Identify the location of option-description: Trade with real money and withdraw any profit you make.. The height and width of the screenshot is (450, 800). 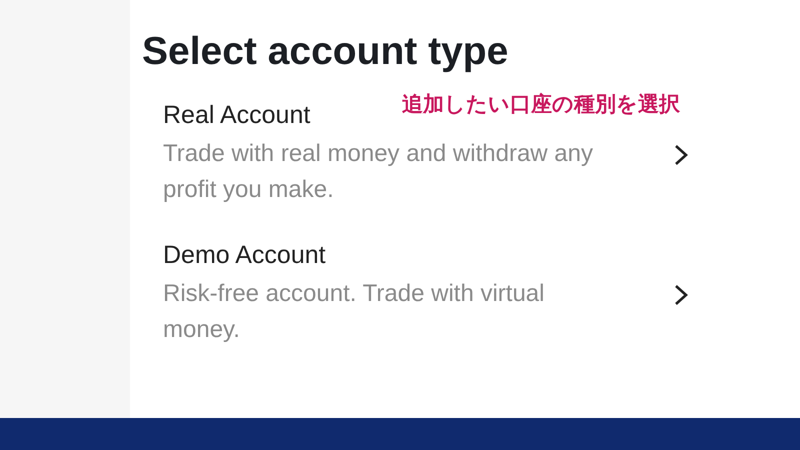
(378, 172).